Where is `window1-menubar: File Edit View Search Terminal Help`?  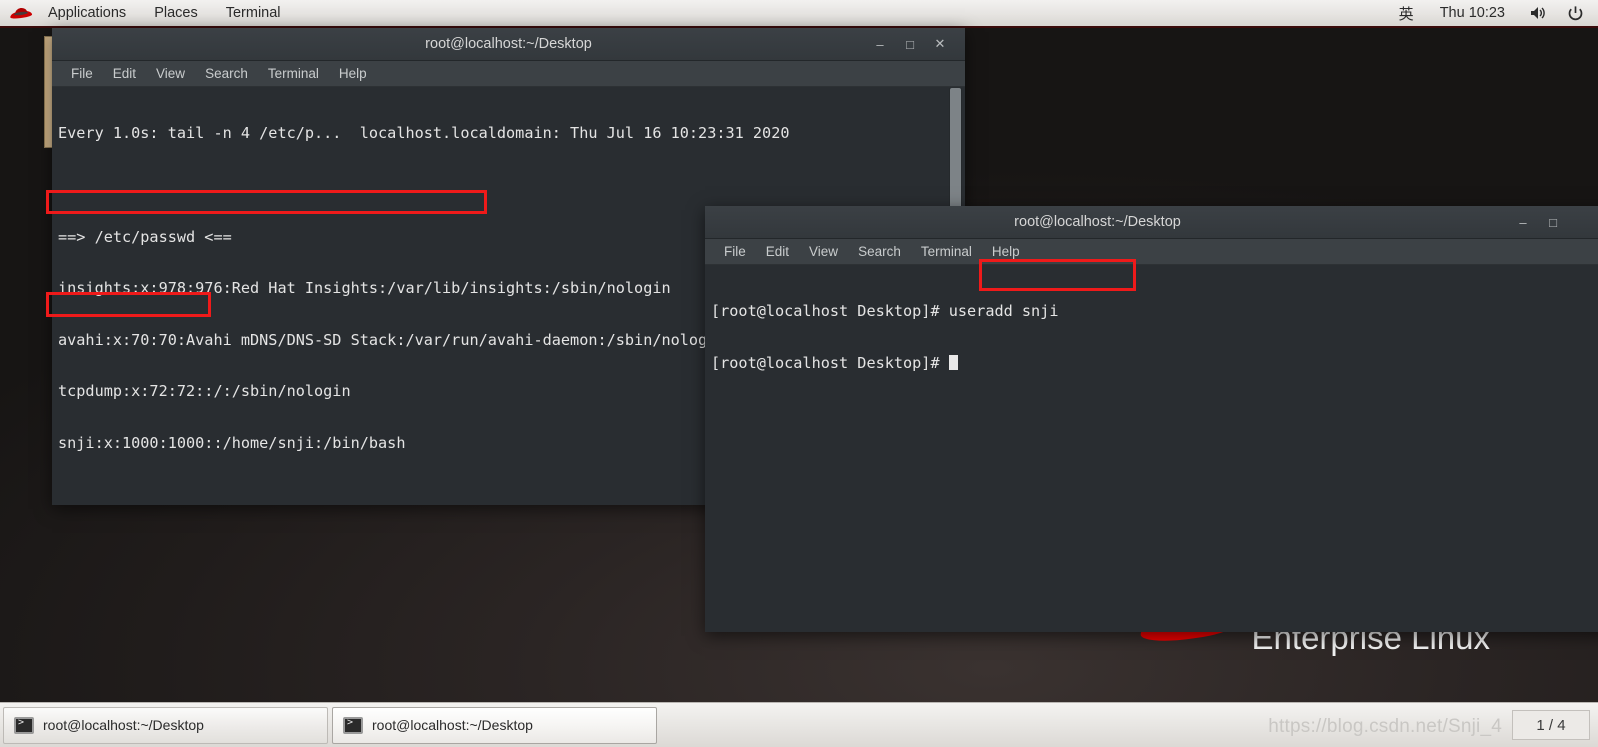
window1-menubar: File Edit View Search Terminal Help is located at coordinates (508, 74).